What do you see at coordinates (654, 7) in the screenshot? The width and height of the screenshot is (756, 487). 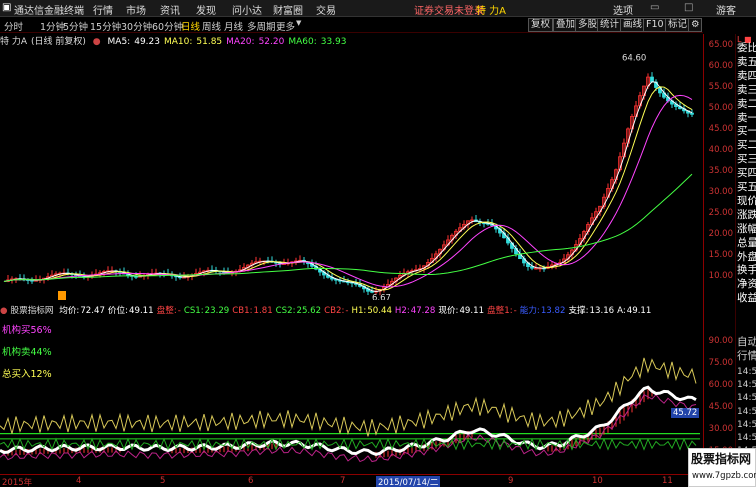 I see `minimize-icon: ▭` at bounding box center [654, 7].